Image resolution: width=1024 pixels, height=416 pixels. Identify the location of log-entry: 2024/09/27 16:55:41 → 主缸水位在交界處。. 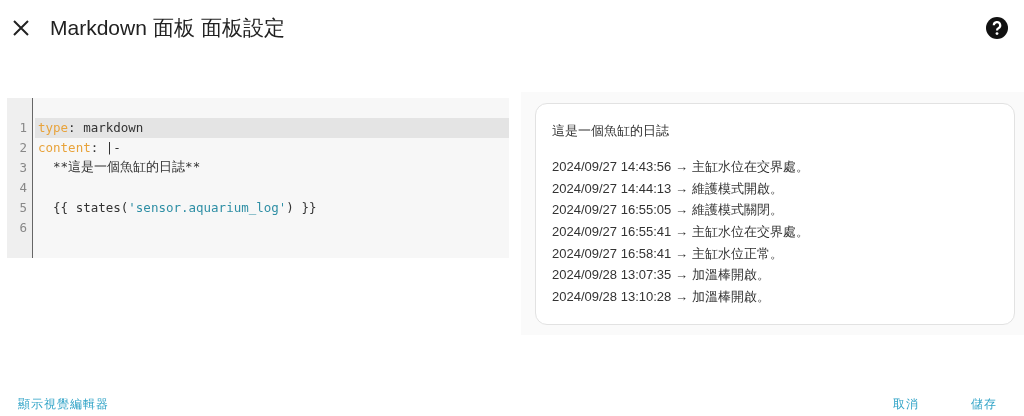
(681, 231).